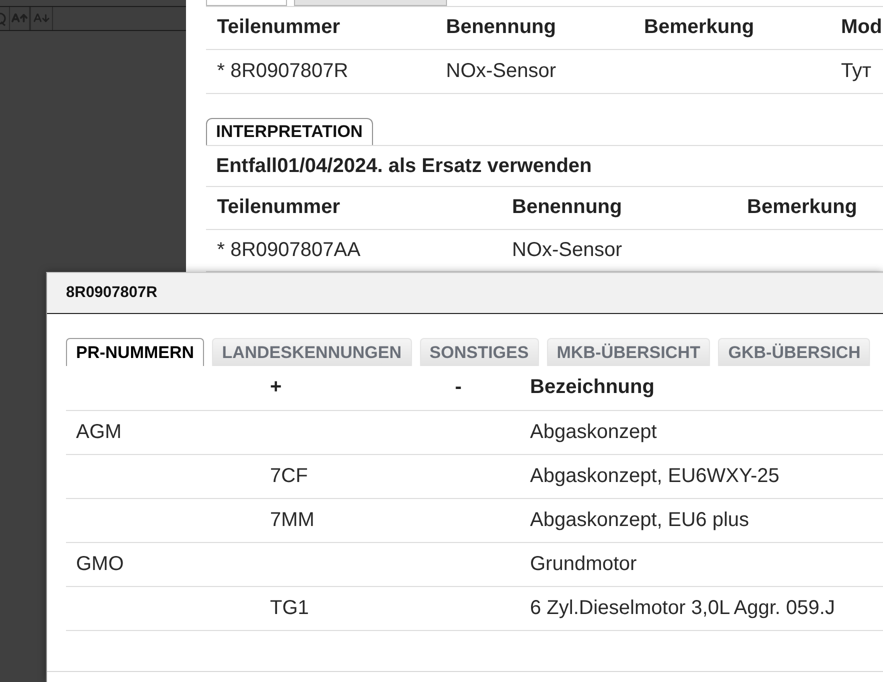 The width and height of the screenshot is (883, 682). Describe the element at coordinates (112, 293) in the screenshot. I see `dialog-title: 8R0907807R` at that location.